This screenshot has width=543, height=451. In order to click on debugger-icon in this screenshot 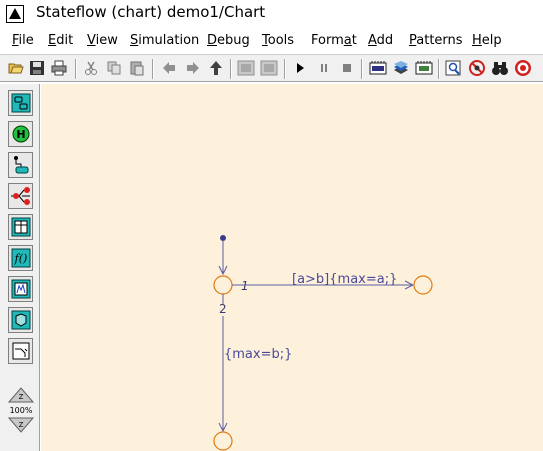, I will do `click(424, 68)`.